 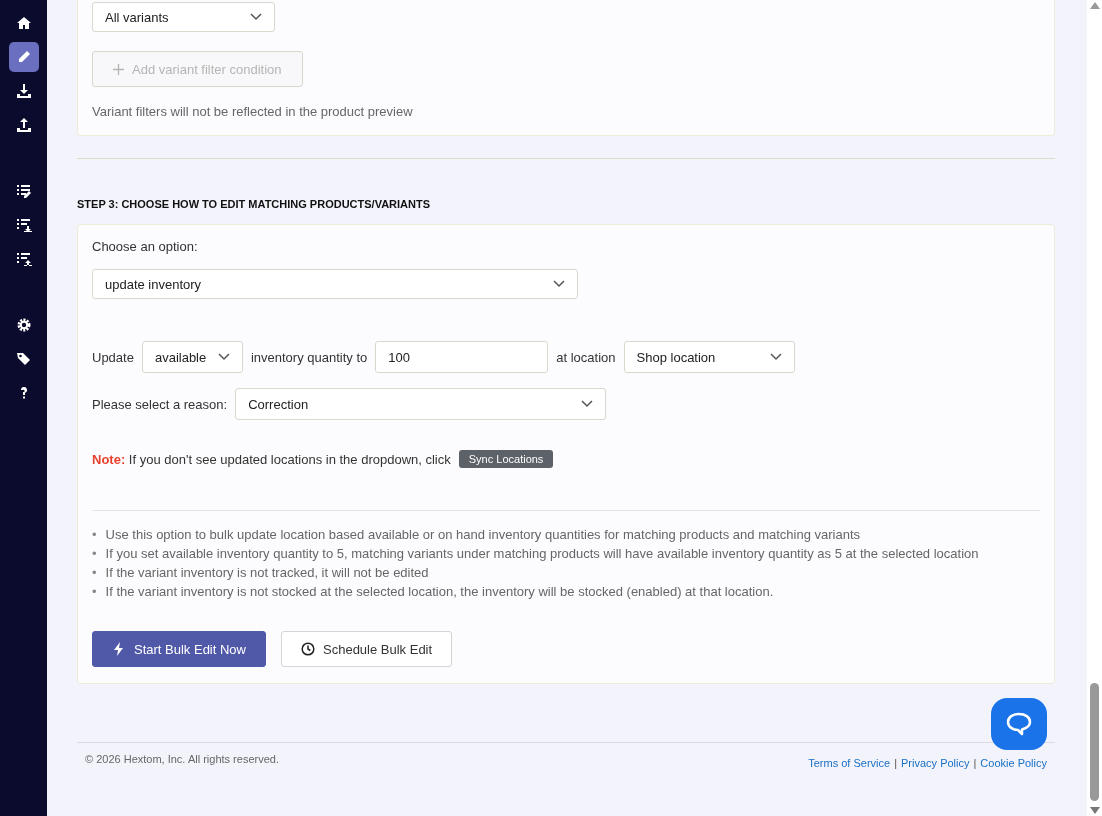 What do you see at coordinates (1094, 5) in the screenshot?
I see `scroll-up-arrow-icon` at bounding box center [1094, 5].